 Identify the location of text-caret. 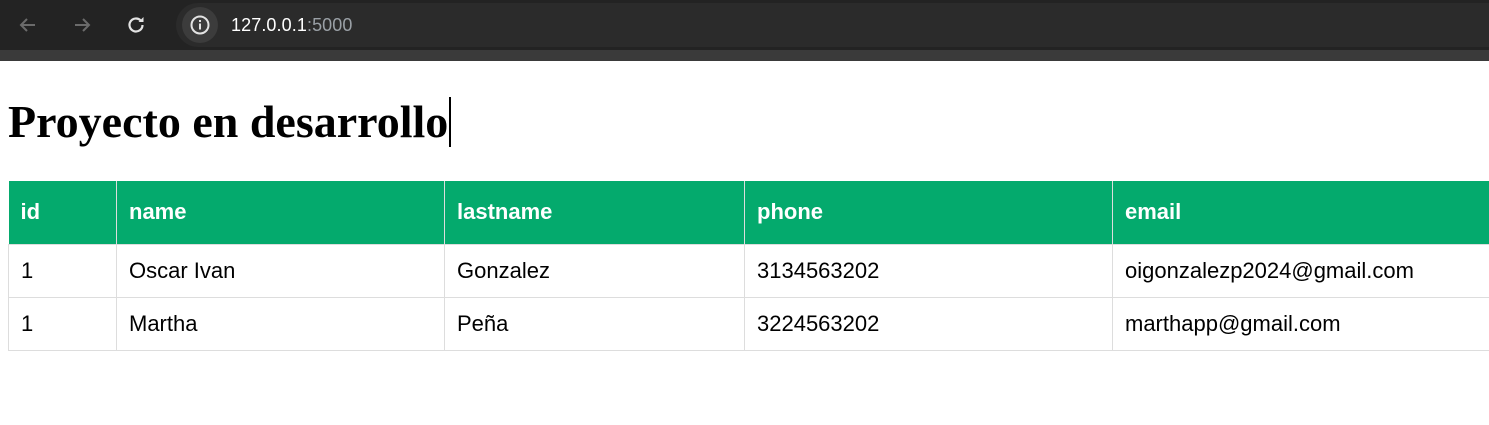
(450, 122).